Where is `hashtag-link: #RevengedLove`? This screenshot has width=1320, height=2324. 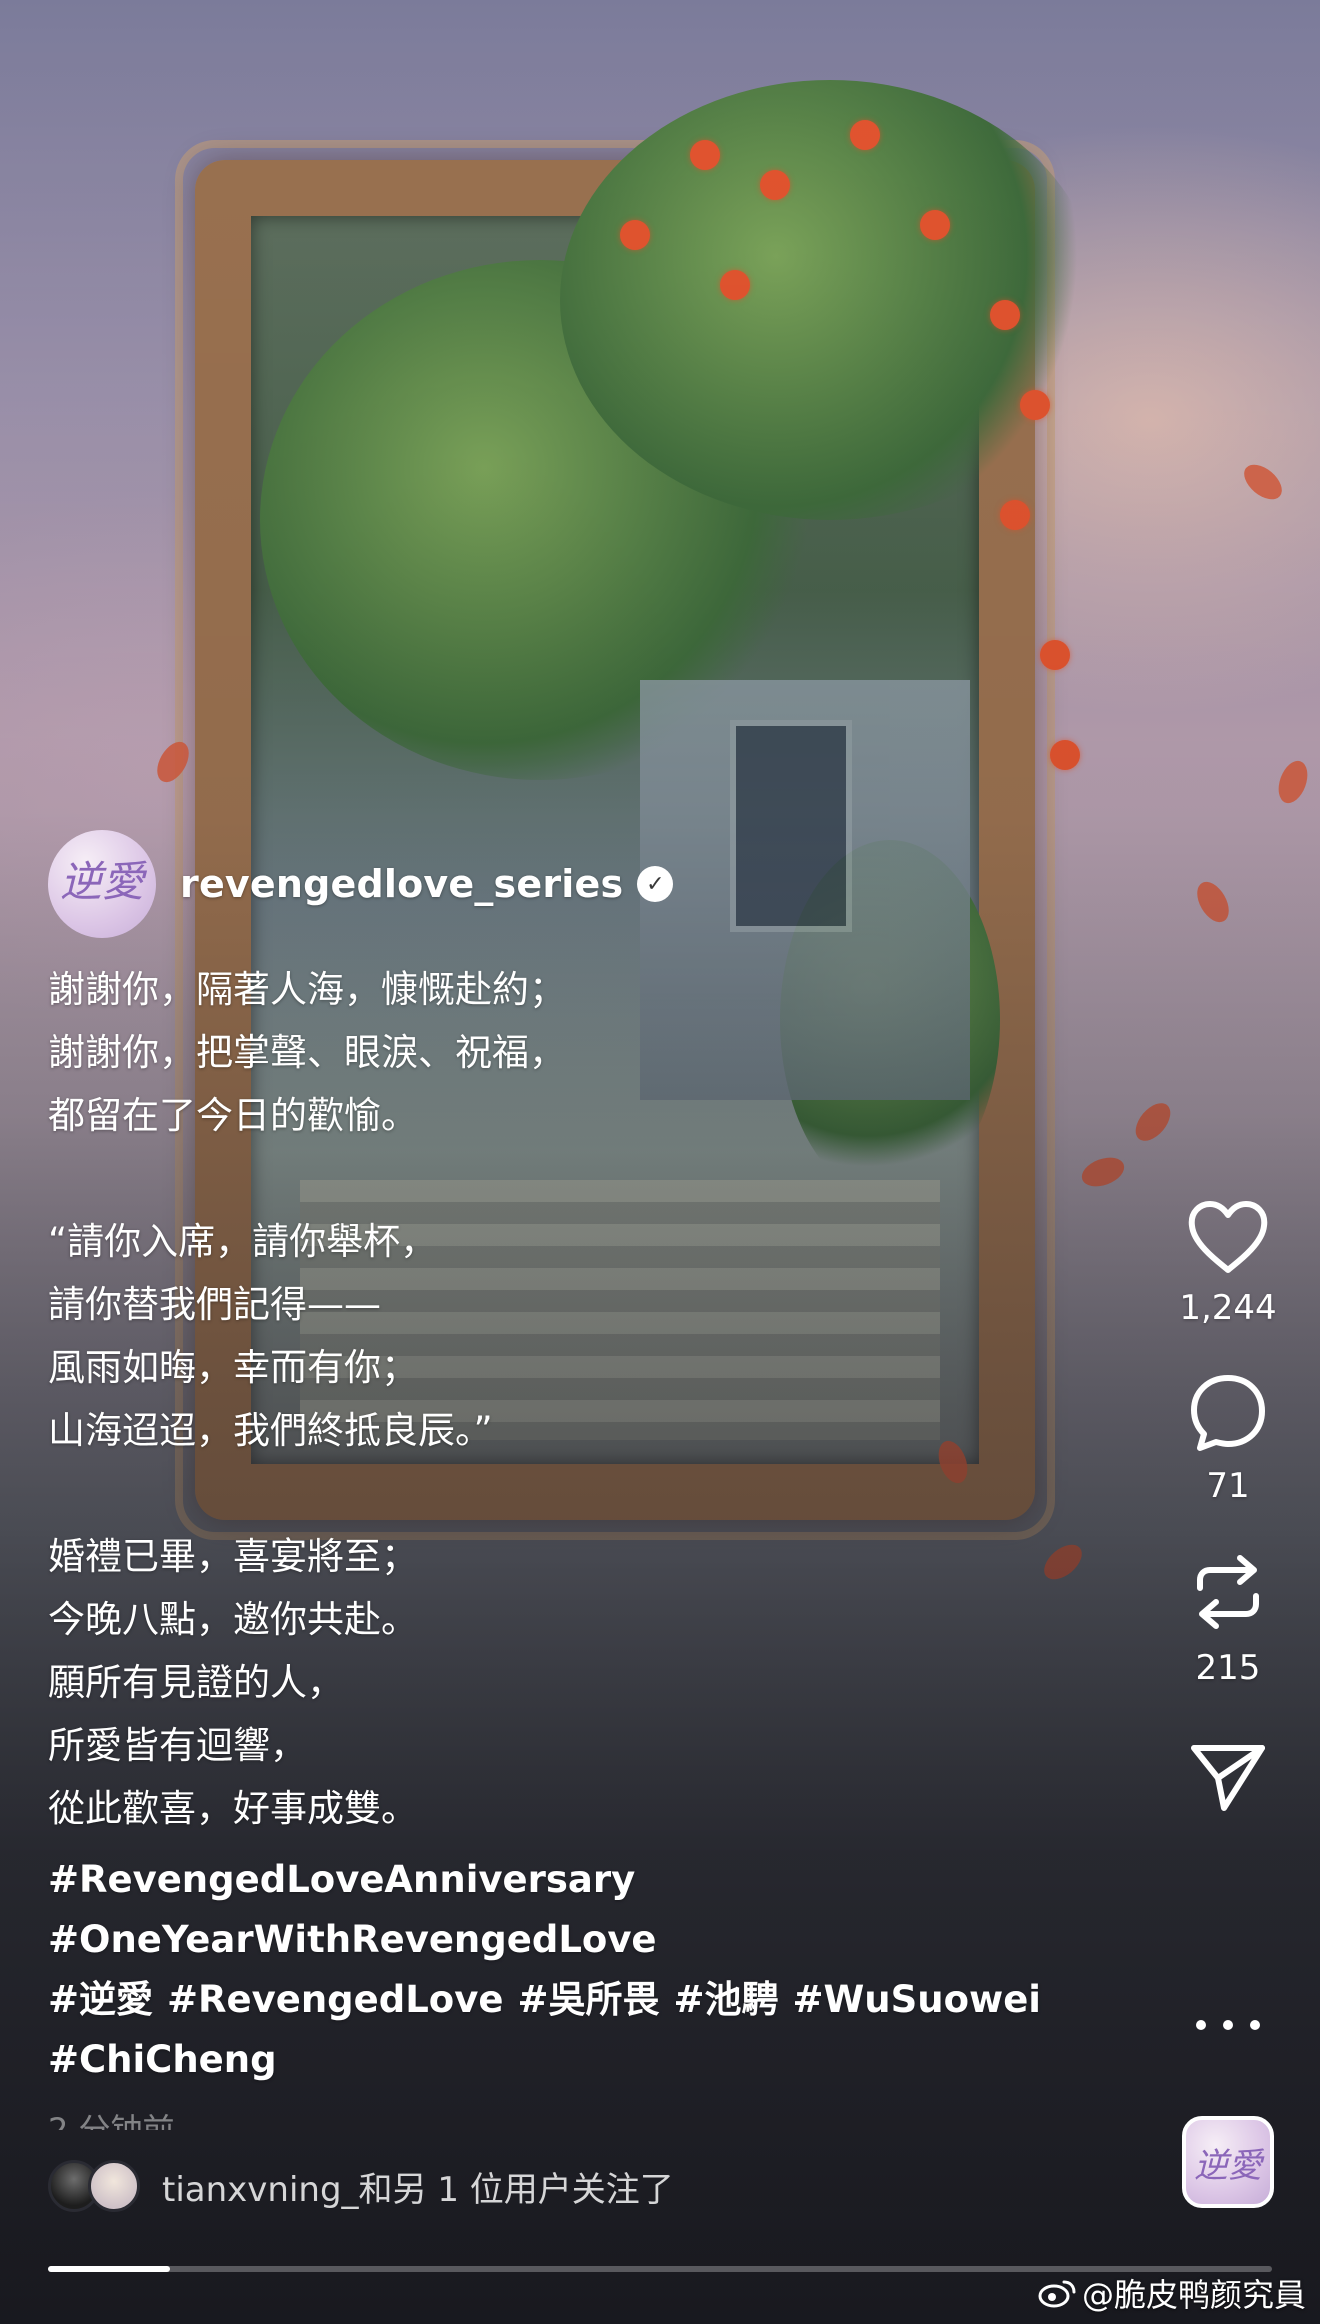 hashtag-link: #RevengedLove is located at coordinates (335, 1999).